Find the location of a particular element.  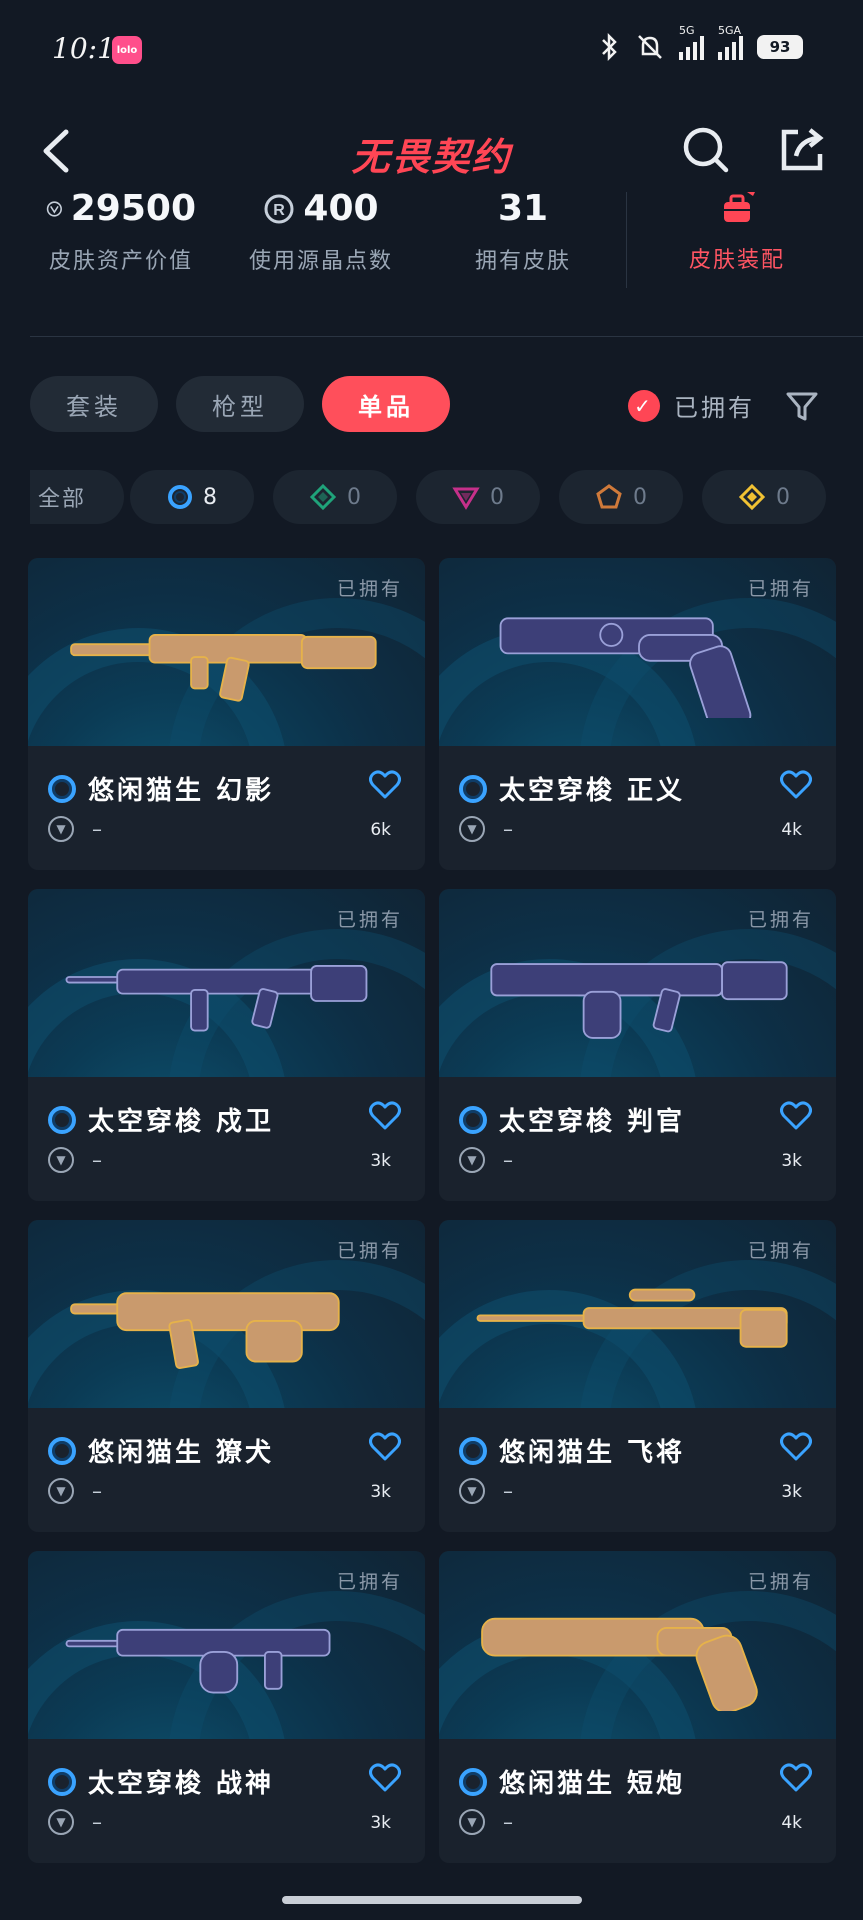

stat-value: 31 is located at coordinates (523, 208).